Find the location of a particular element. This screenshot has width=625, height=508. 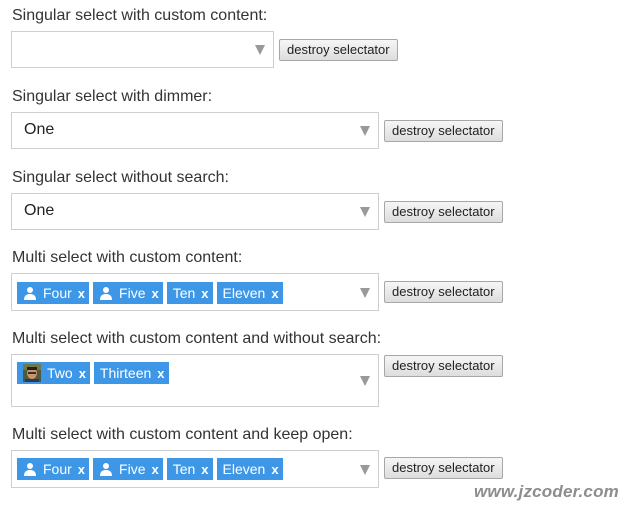

tag-label: Thirteen is located at coordinates (125, 373).